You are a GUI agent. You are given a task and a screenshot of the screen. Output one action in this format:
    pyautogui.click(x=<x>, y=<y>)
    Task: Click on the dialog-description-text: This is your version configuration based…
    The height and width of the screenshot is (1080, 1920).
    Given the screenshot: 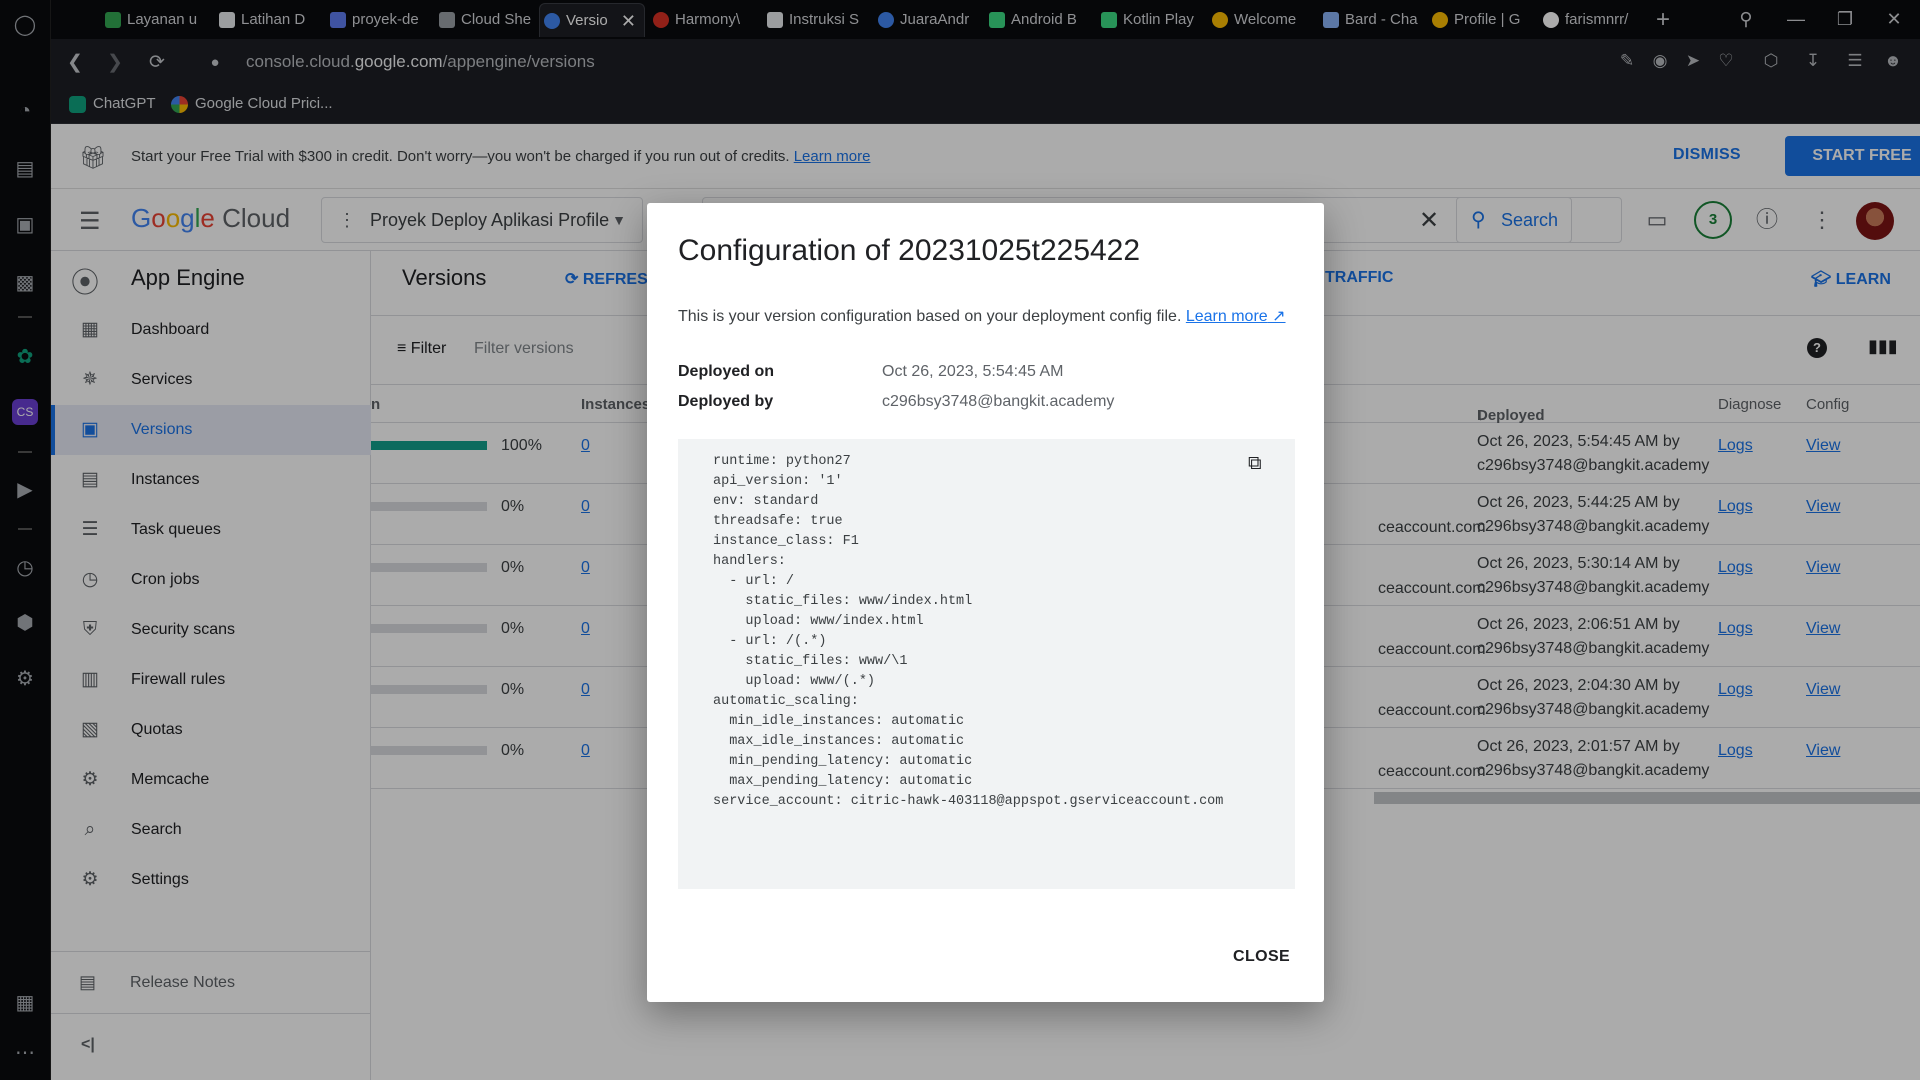 What is the action you would take?
    pyautogui.click(x=930, y=316)
    